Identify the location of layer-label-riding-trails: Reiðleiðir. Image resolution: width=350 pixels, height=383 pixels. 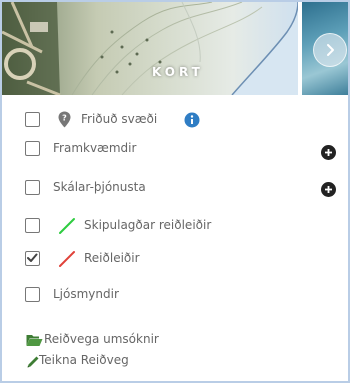
(112, 258).